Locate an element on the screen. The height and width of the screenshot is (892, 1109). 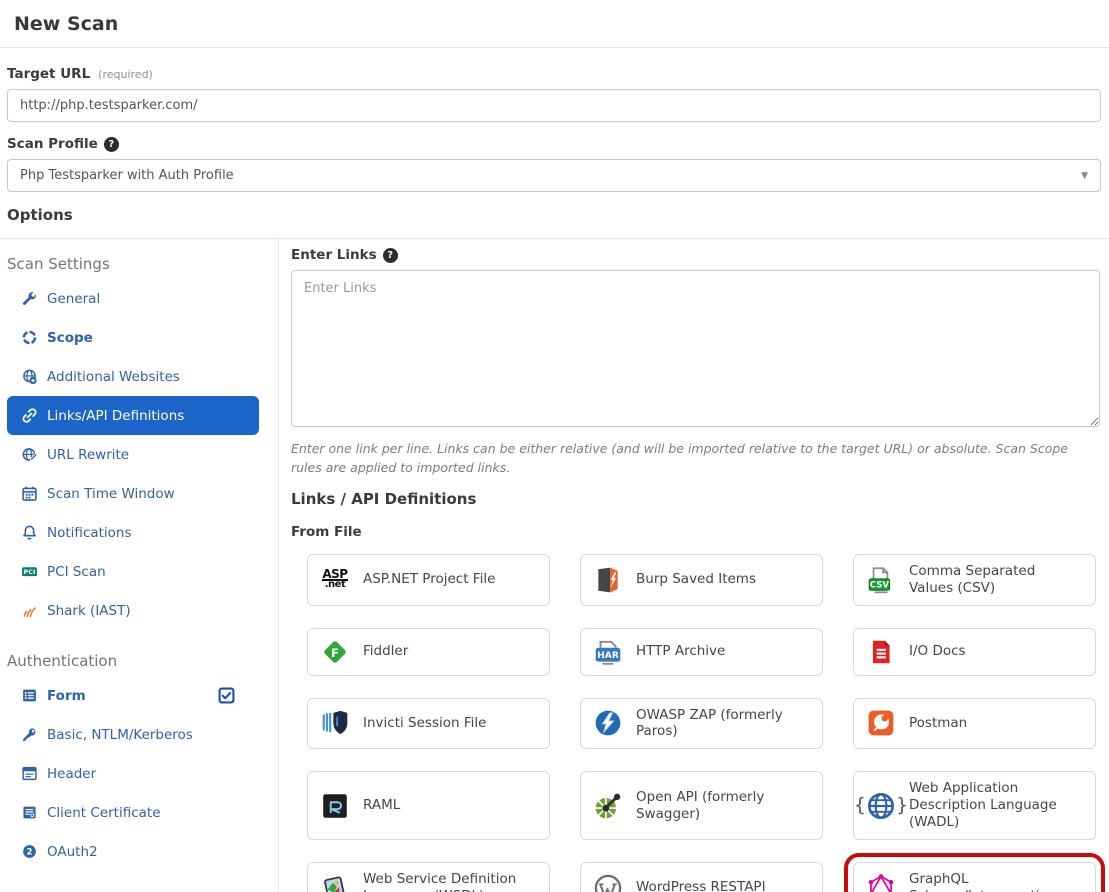
globe-plus-icon is located at coordinates (29, 376).